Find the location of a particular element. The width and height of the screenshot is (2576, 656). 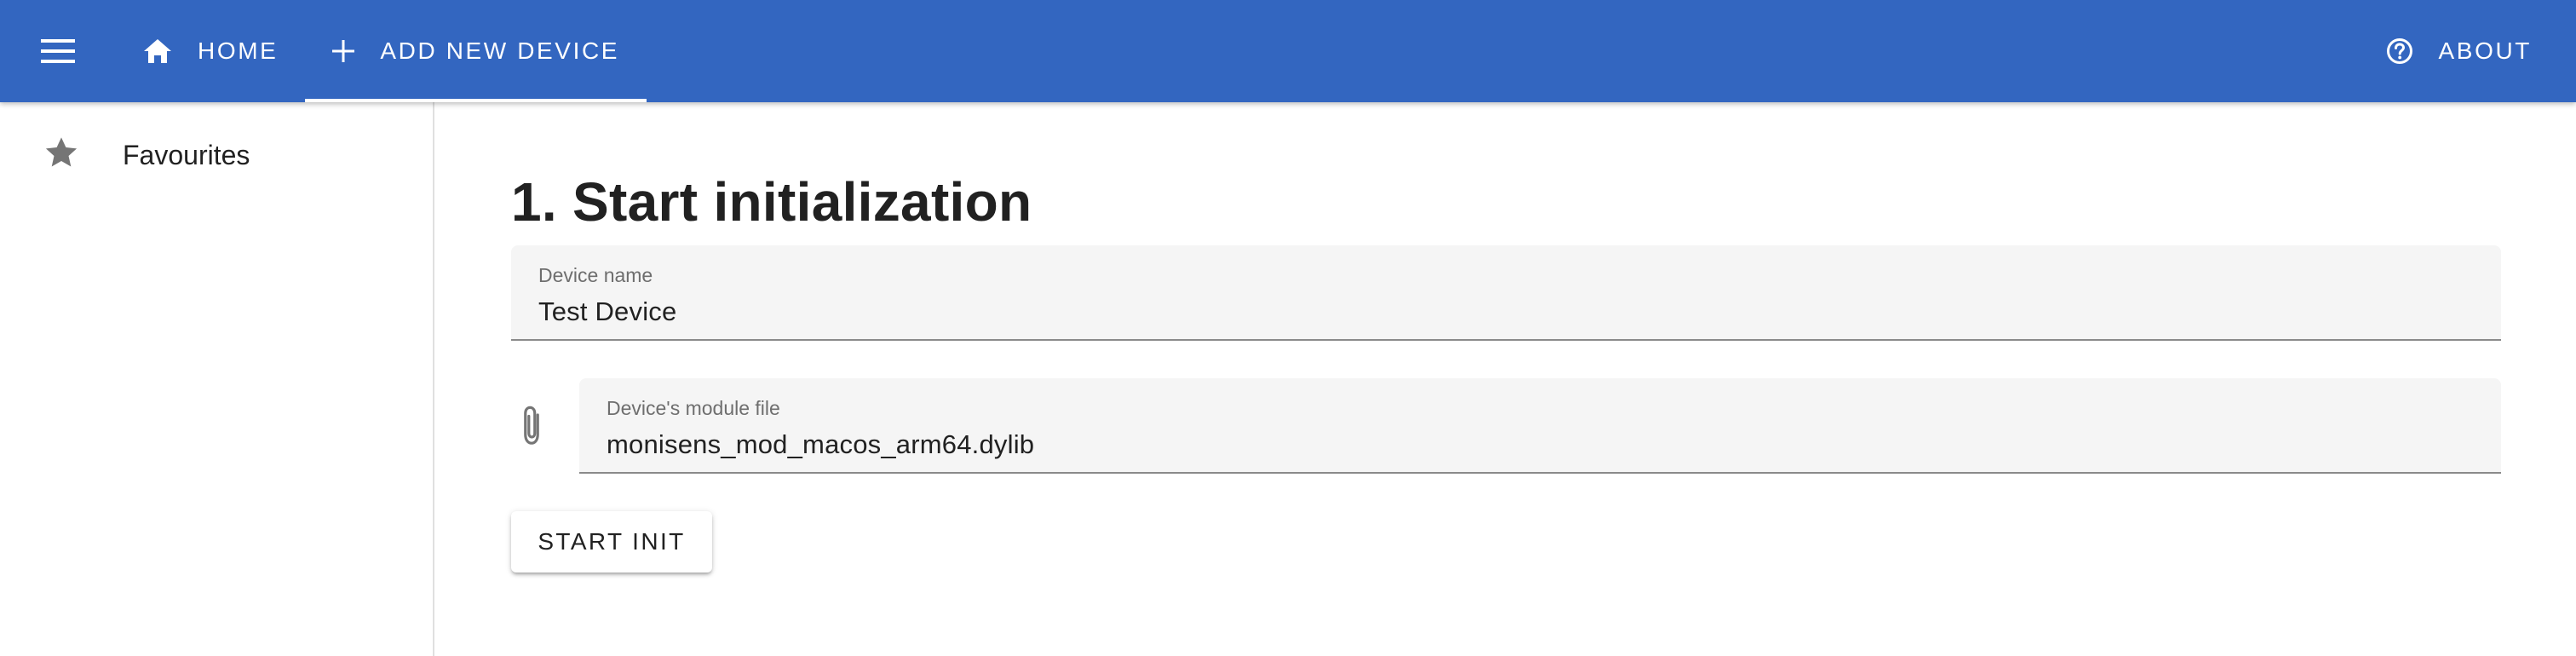

page-title: 1. Start initialization is located at coordinates (772, 202).